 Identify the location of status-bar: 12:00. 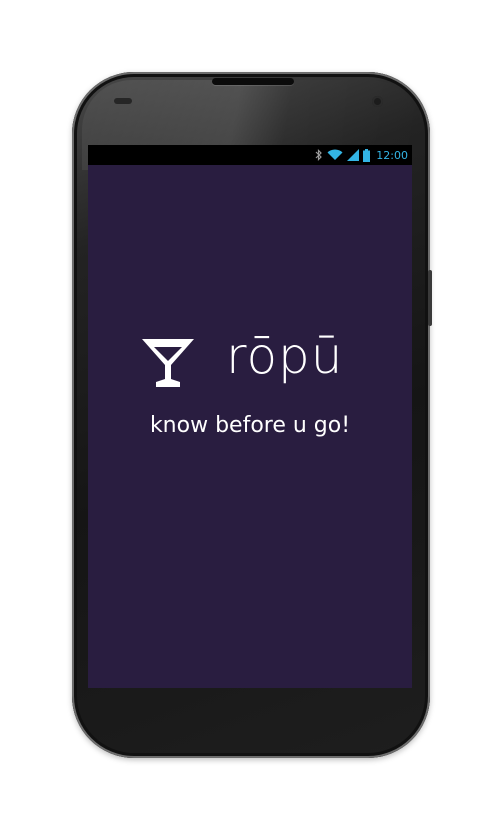
(250, 155).